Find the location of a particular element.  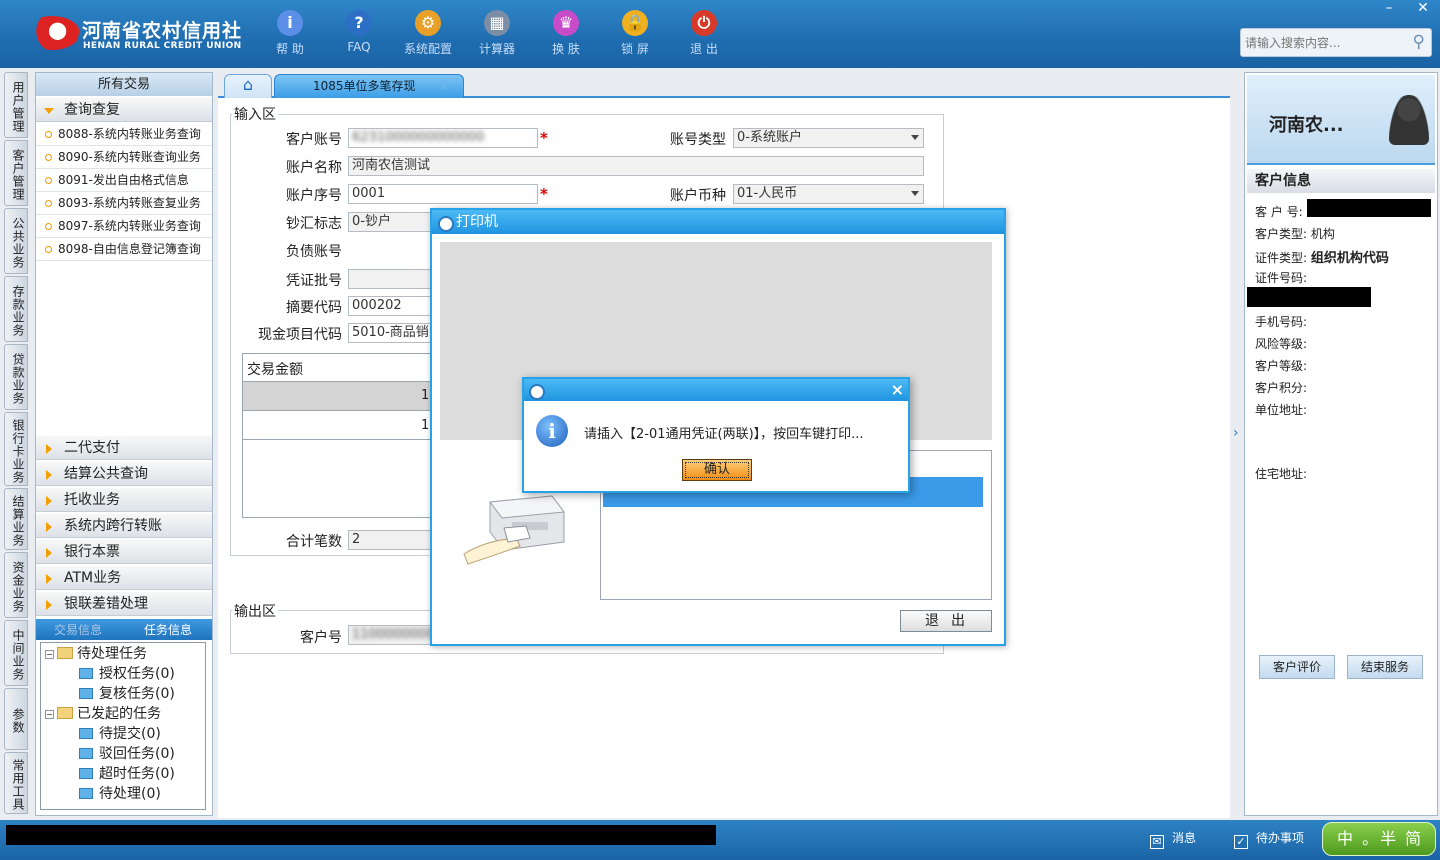

label-voucher-batch: 凭证批号 is located at coordinates (314, 281).